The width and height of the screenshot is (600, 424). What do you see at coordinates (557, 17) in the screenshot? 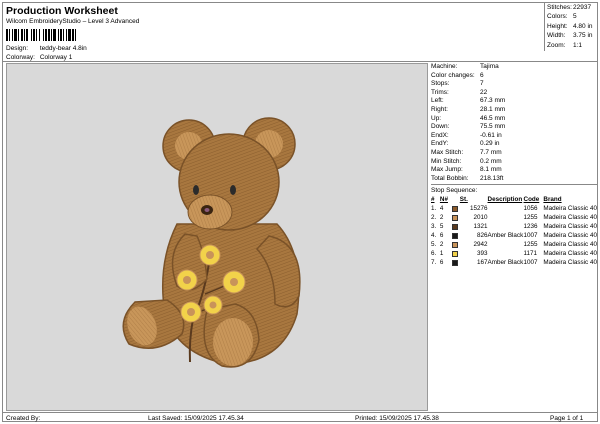
I see `stat-label: Colors:` at bounding box center [557, 17].